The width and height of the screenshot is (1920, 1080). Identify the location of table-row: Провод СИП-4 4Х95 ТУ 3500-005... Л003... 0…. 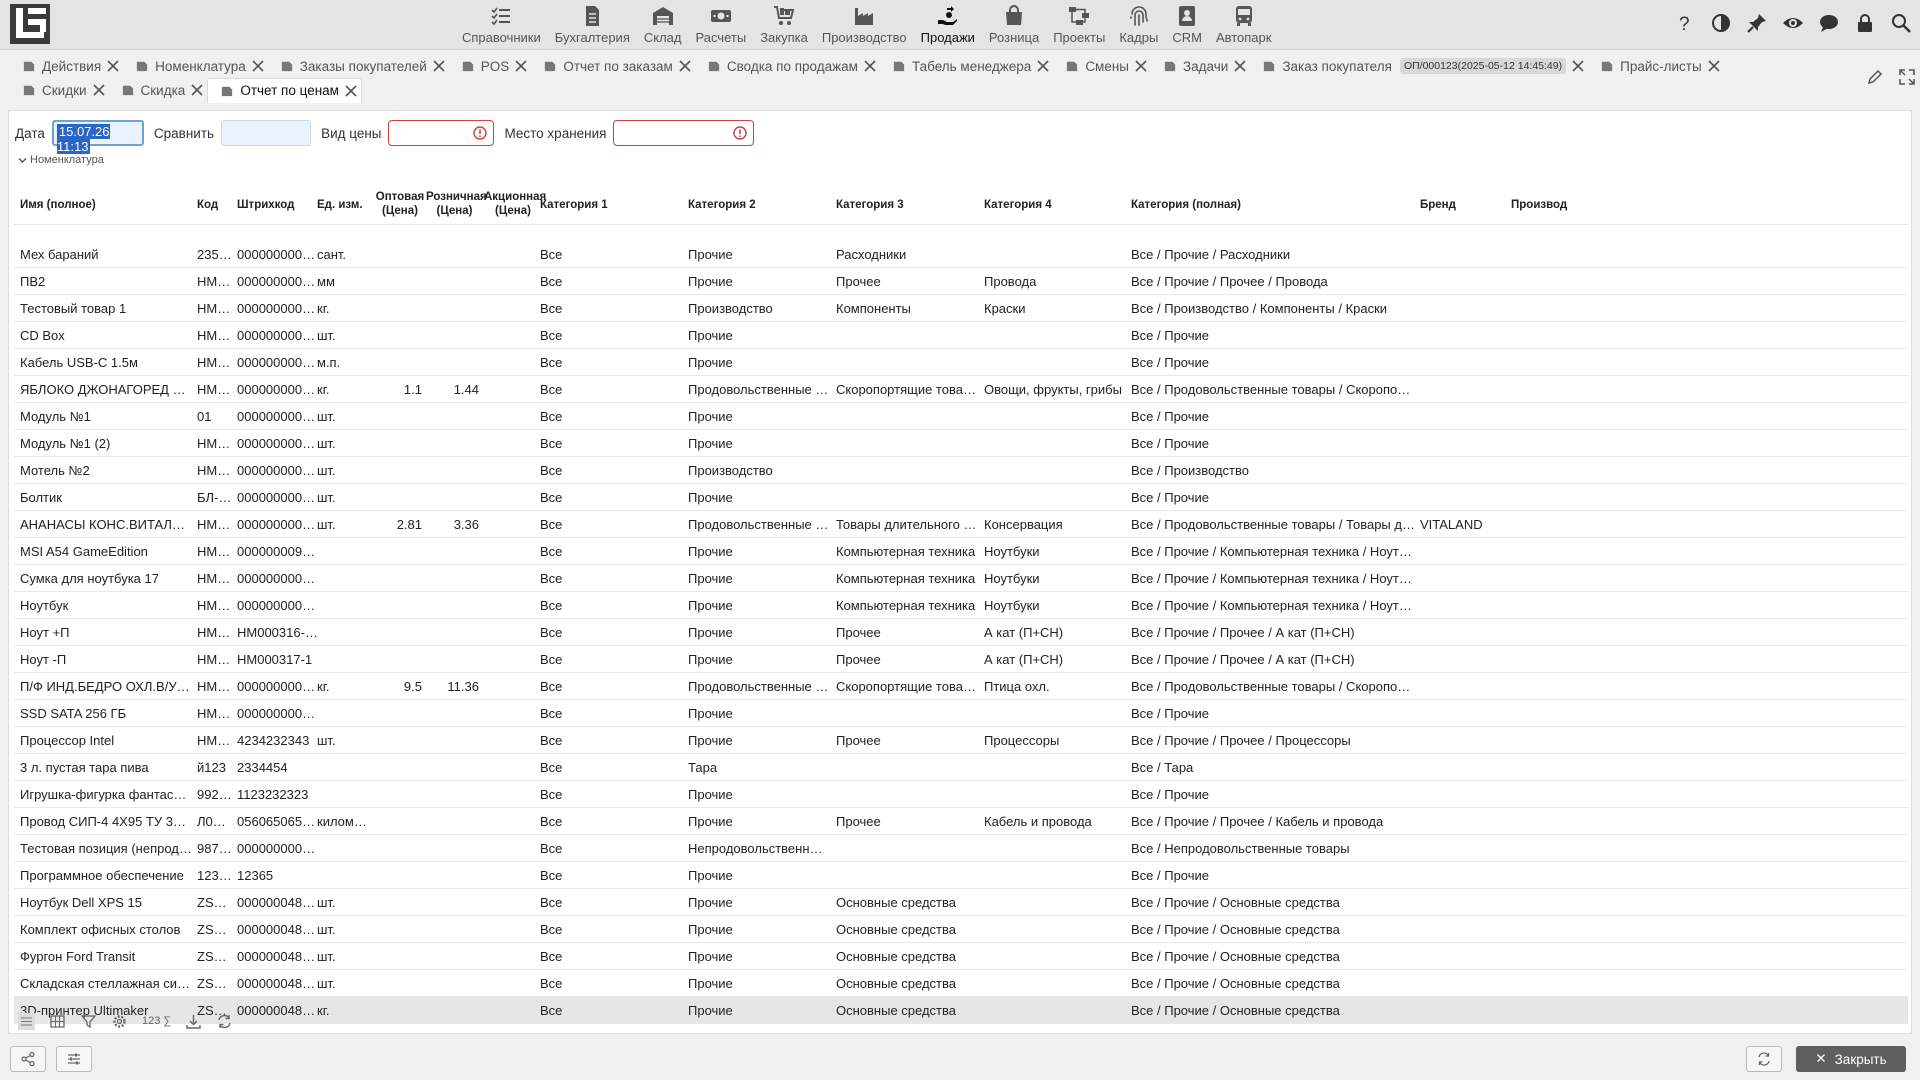
(961, 821).